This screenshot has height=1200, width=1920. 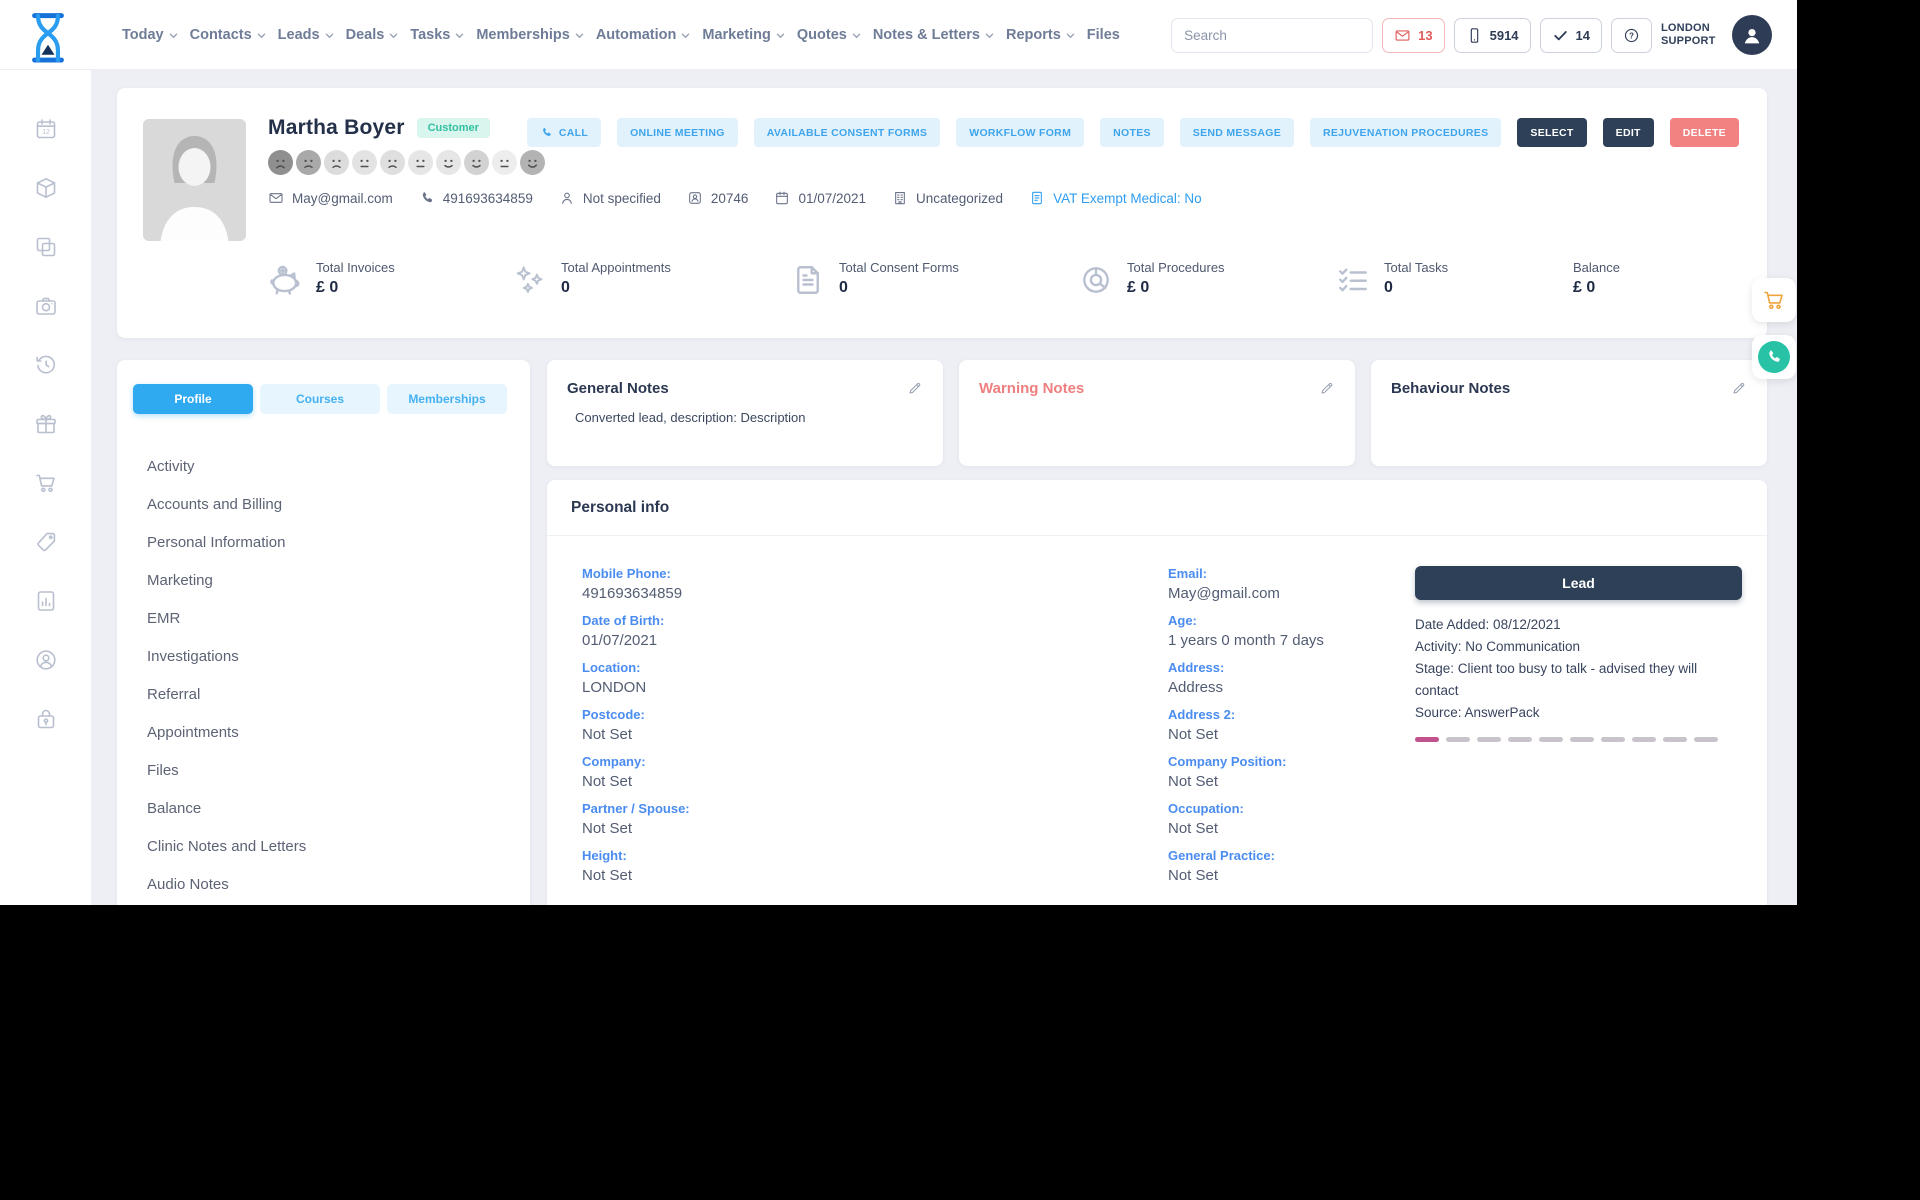 What do you see at coordinates (1552, 132) in the screenshot?
I see `action-button: SELECT` at bounding box center [1552, 132].